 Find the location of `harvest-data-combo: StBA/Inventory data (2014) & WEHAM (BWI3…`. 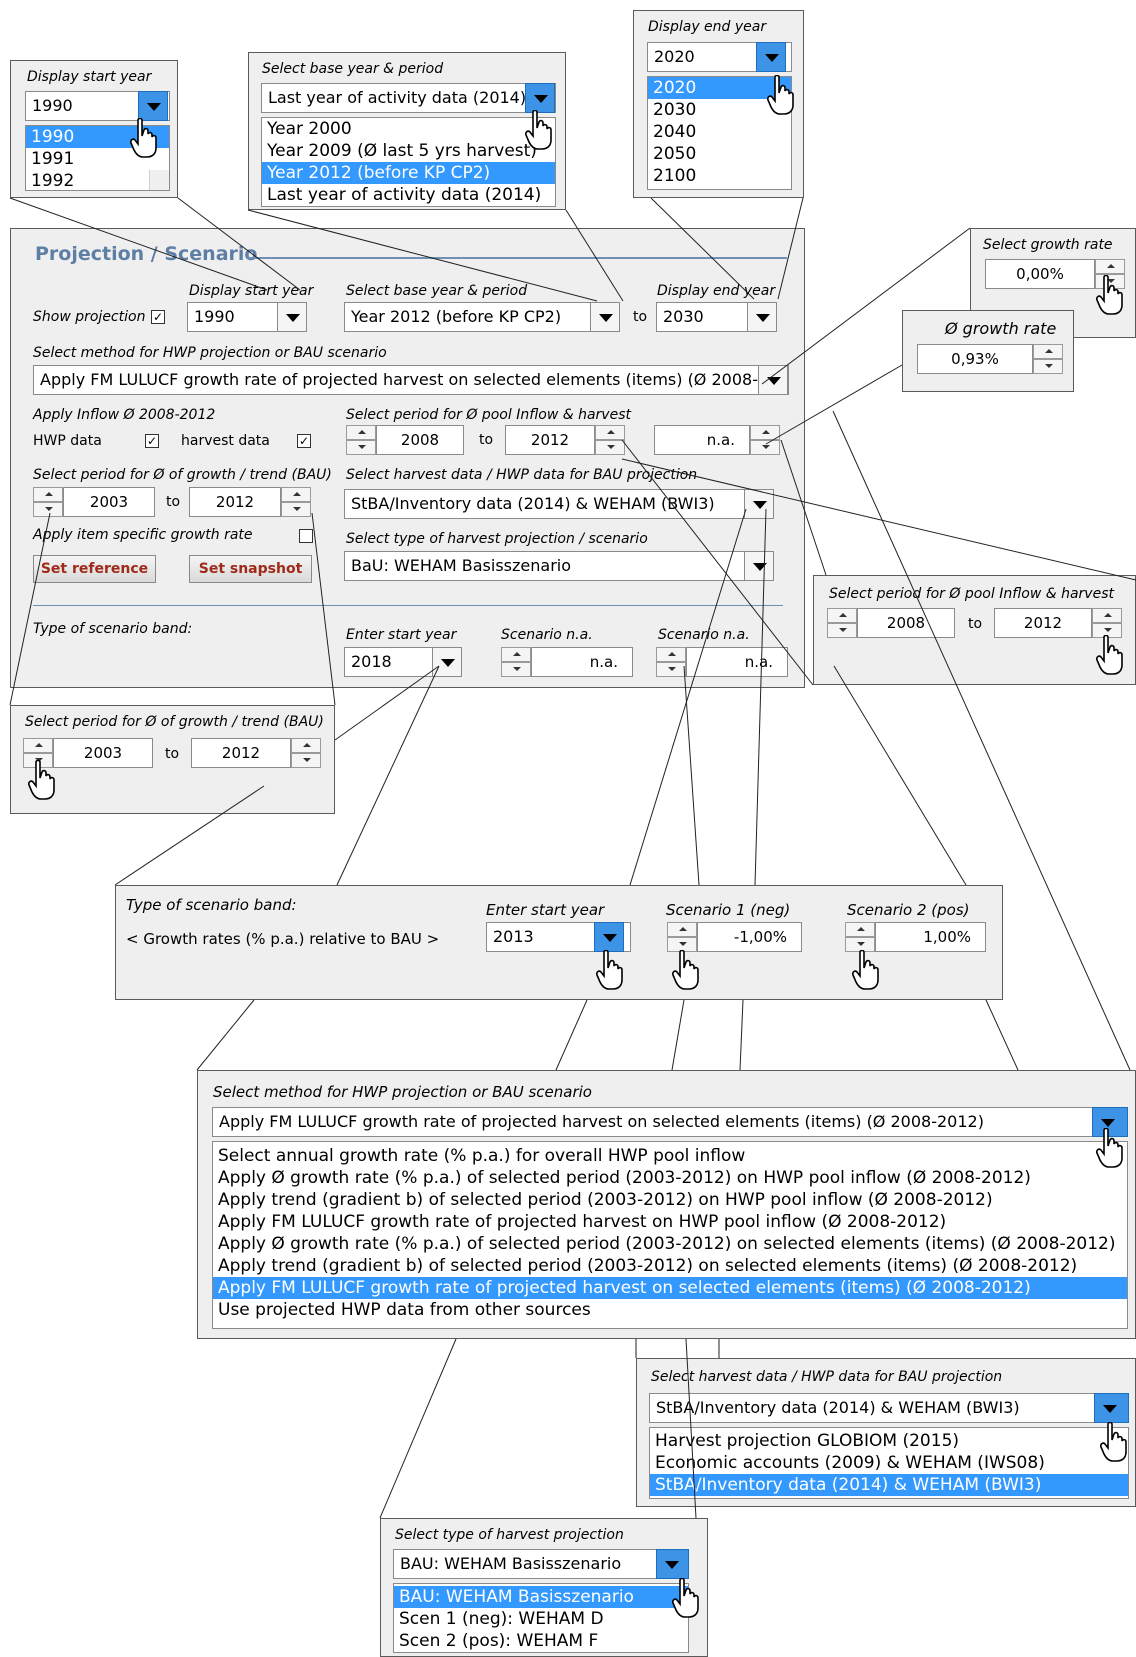

harvest-data-combo: StBA/Inventory data (2014) & WEHAM (BWI3… is located at coordinates (889, 1408).